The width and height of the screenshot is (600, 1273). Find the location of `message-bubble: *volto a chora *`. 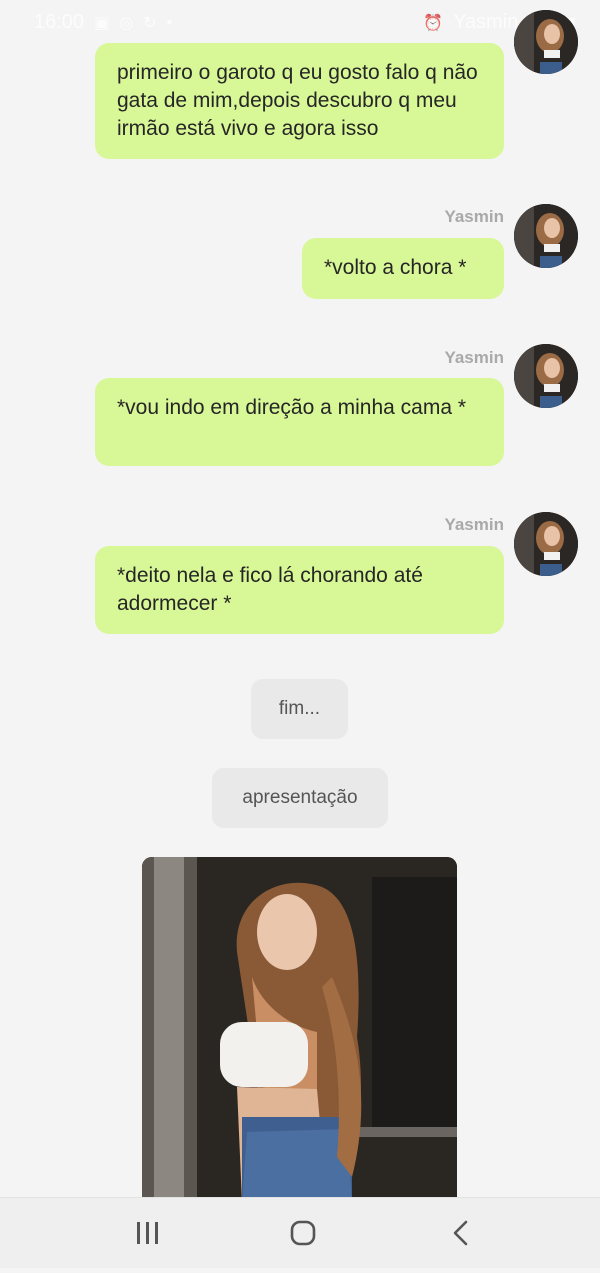

message-bubble: *volto a chora * is located at coordinates (403, 268).